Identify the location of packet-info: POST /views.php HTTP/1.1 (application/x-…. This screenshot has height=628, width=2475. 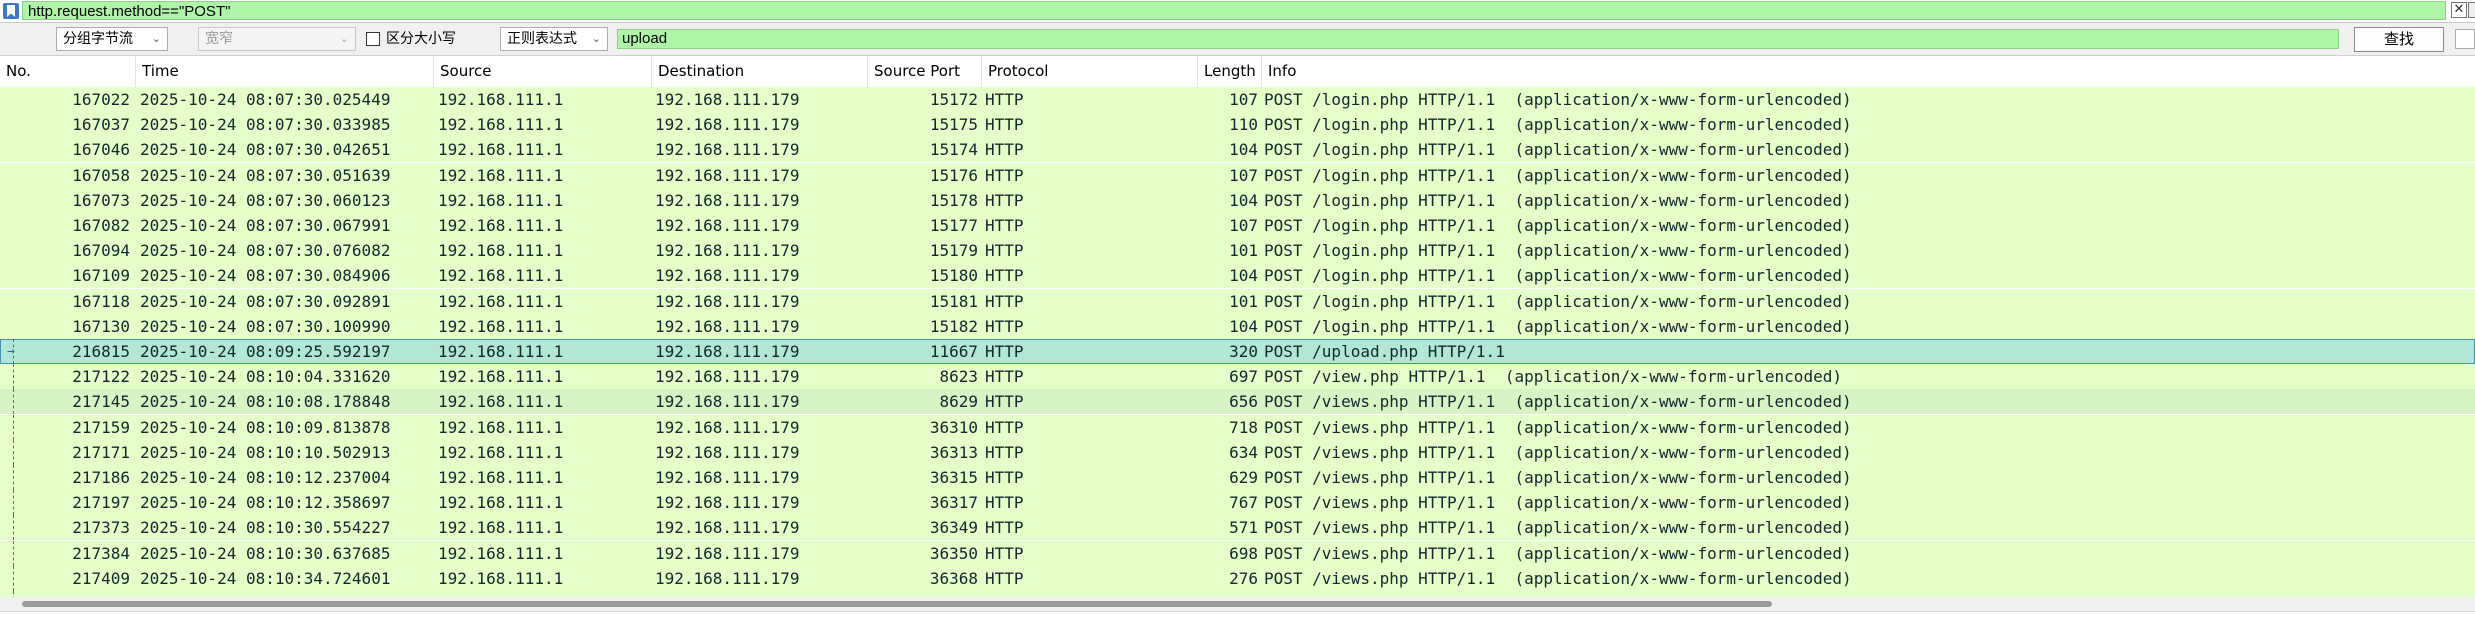
(1558, 553).